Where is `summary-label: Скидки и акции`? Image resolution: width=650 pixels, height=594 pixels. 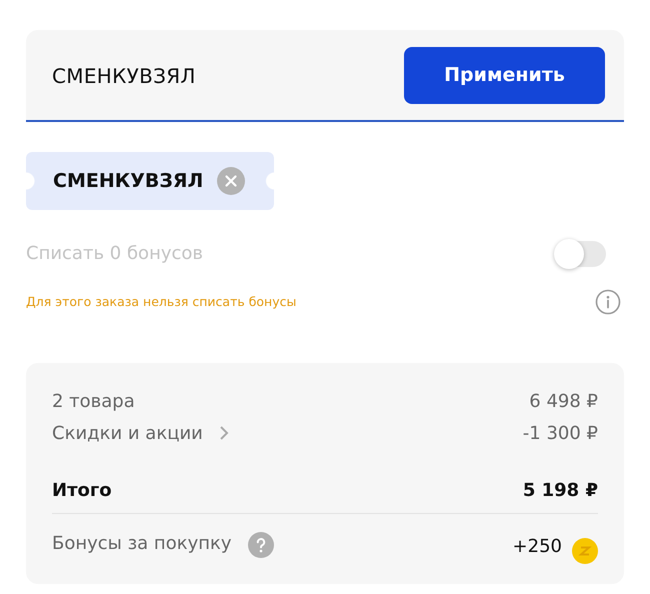 summary-label: Скидки и акции is located at coordinates (127, 433).